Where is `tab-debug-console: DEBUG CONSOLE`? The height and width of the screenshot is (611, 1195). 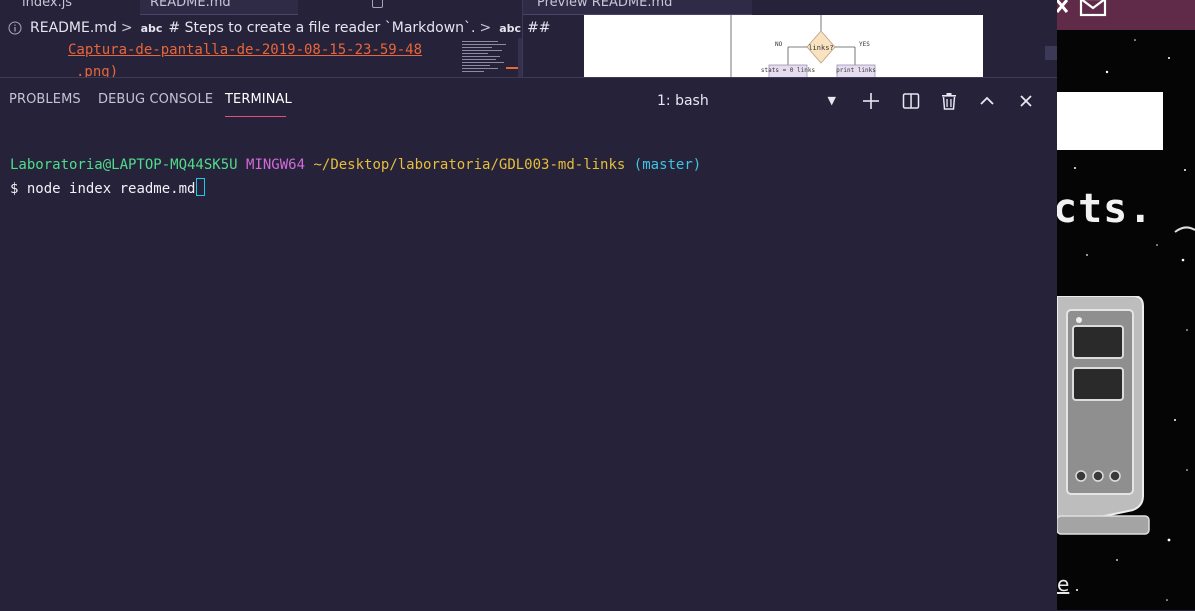 tab-debug-console: DEBUG CONSOLE is located at coordinates (155, 99).